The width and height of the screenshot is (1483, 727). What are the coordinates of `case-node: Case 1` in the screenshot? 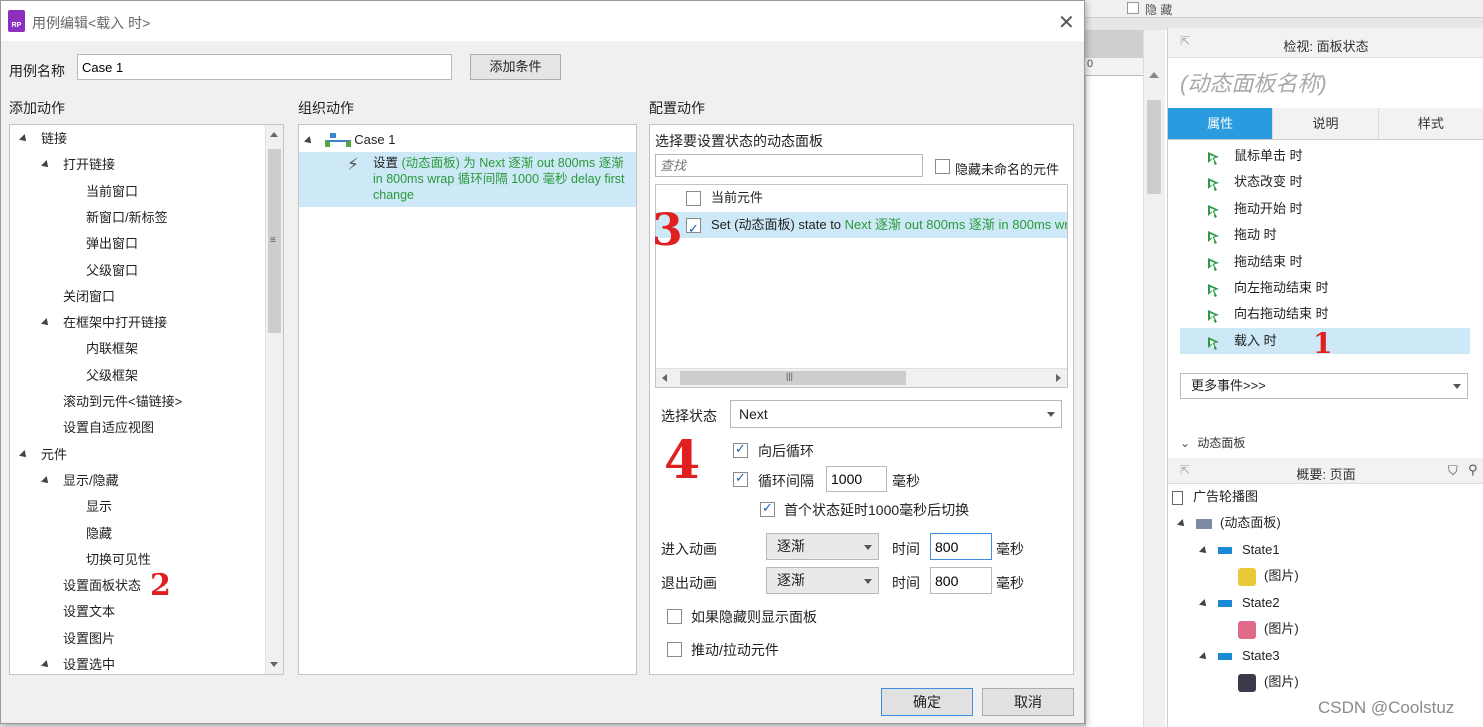 It's located at (349, 140).